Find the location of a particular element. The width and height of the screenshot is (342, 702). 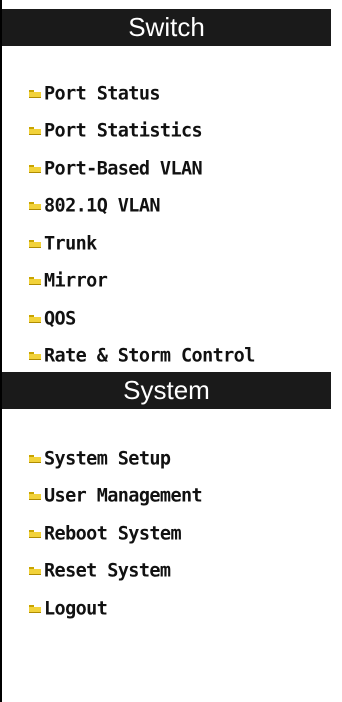

menu-item-label: Mirror is located at coordinates (76, 281).